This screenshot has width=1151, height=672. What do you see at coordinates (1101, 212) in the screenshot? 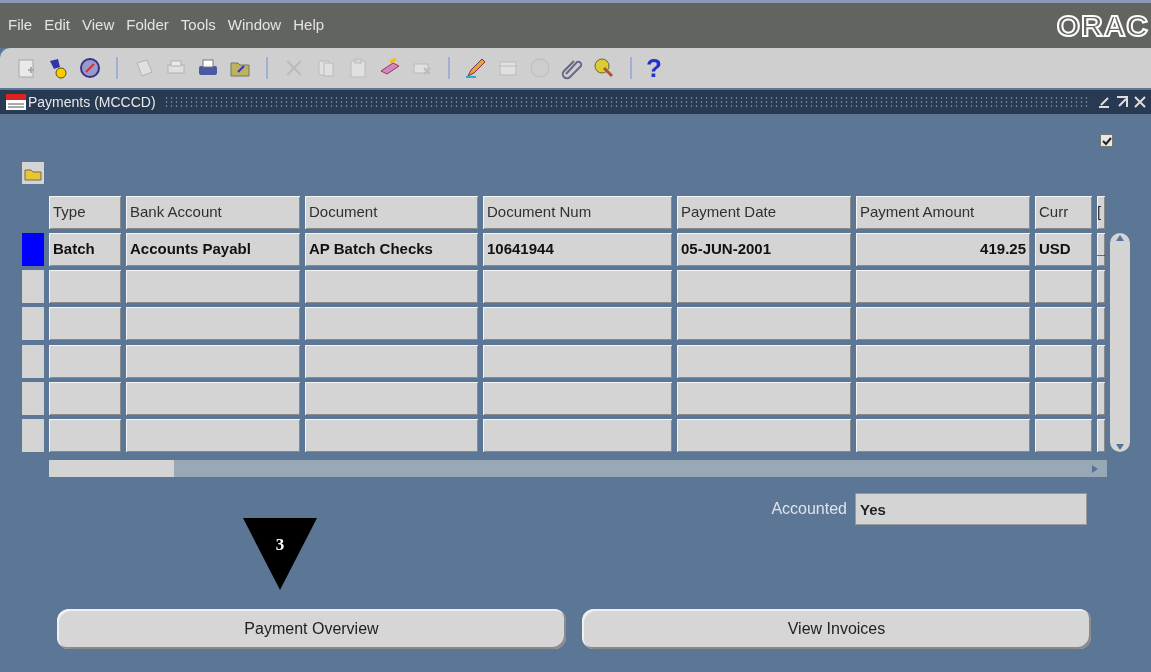
I see `column-header: [` at bounding box center [1101, 212].